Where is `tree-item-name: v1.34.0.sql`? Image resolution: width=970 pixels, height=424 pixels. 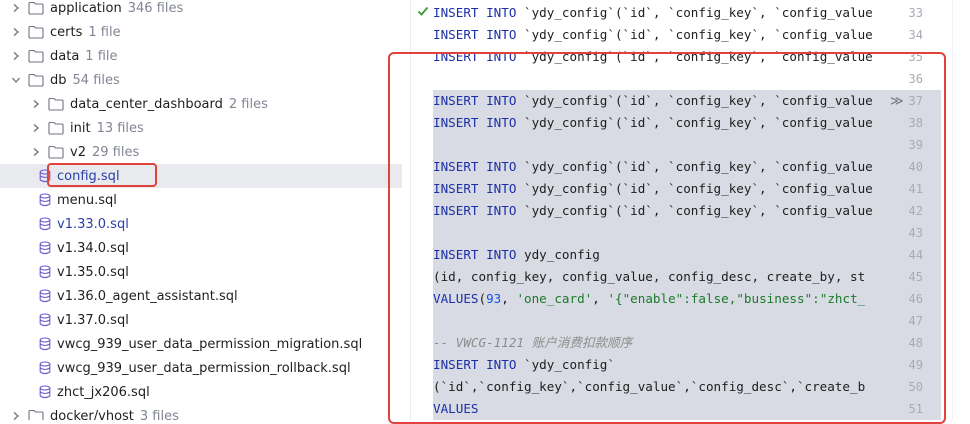
tree-item-name: v1.34.0.sql is located at coordinates (93, 248).